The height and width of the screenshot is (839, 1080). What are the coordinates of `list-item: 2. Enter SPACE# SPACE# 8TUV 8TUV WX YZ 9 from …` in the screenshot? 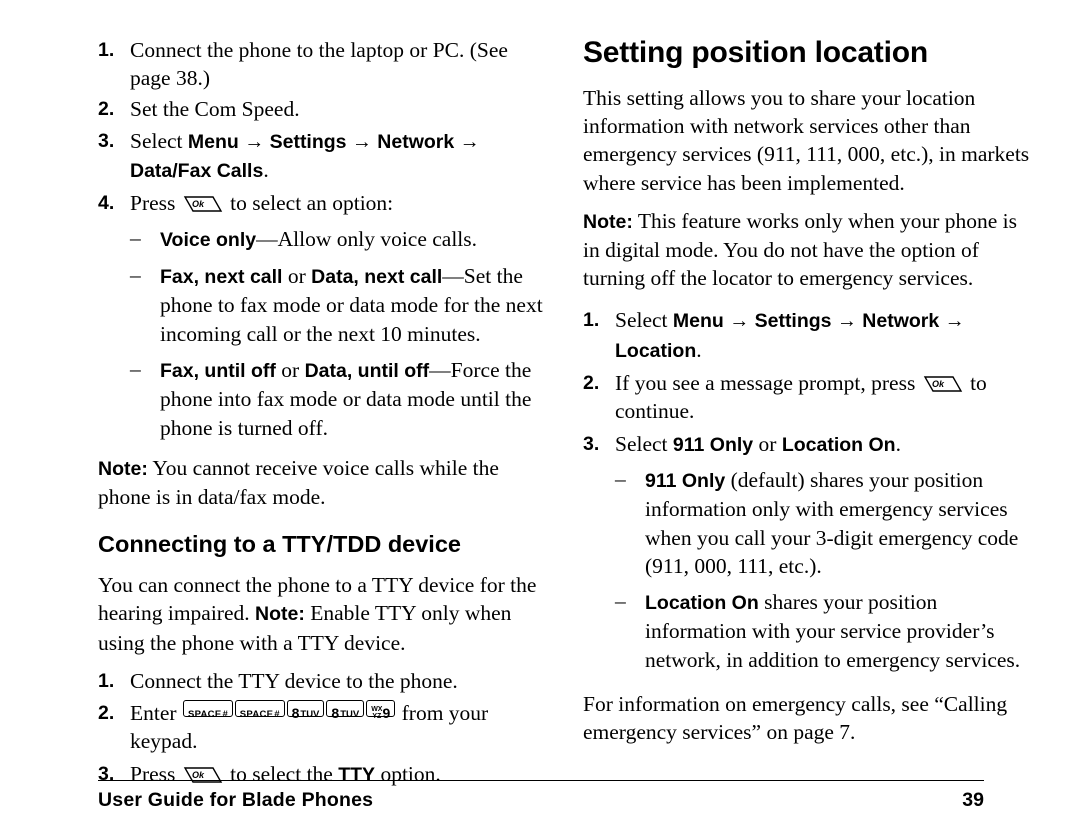 It's located at (324, 727).